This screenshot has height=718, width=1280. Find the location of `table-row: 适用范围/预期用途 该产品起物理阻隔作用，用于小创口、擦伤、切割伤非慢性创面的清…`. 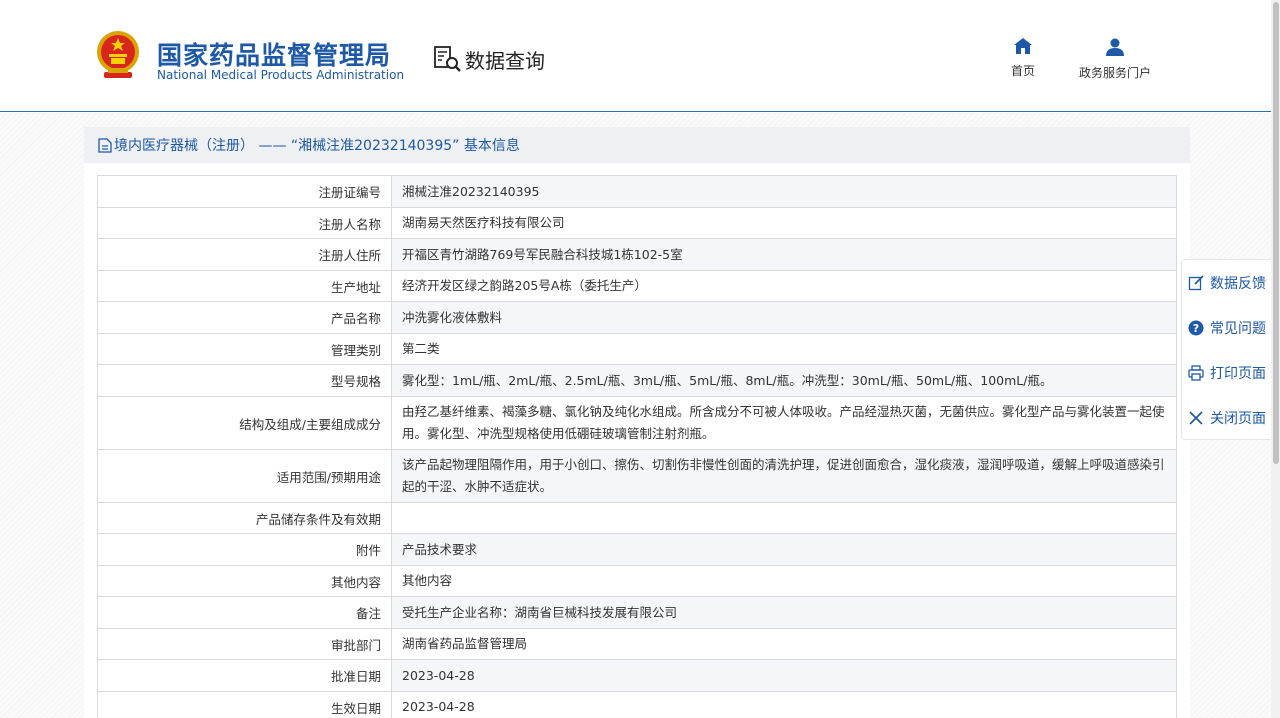

table-row: 适用范围/预期用途 该产品起物理阻隔作用，用于小创口、擦伤、切割伤非慢性创面的清… is located at coordinates (637, 476).